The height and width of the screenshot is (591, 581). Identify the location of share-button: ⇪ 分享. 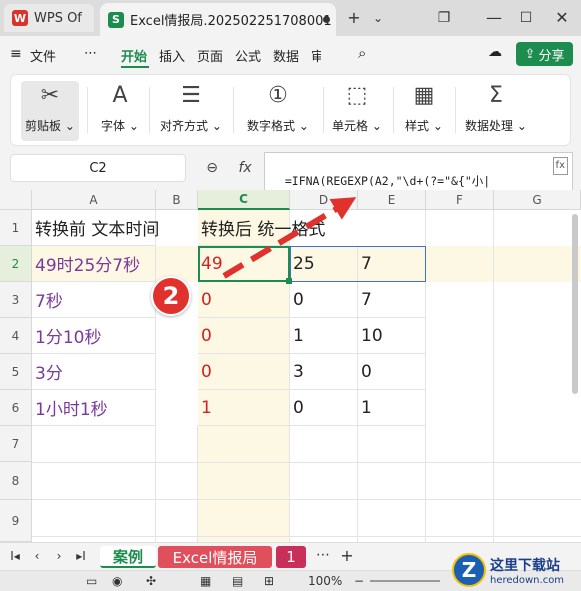
(544, 54).